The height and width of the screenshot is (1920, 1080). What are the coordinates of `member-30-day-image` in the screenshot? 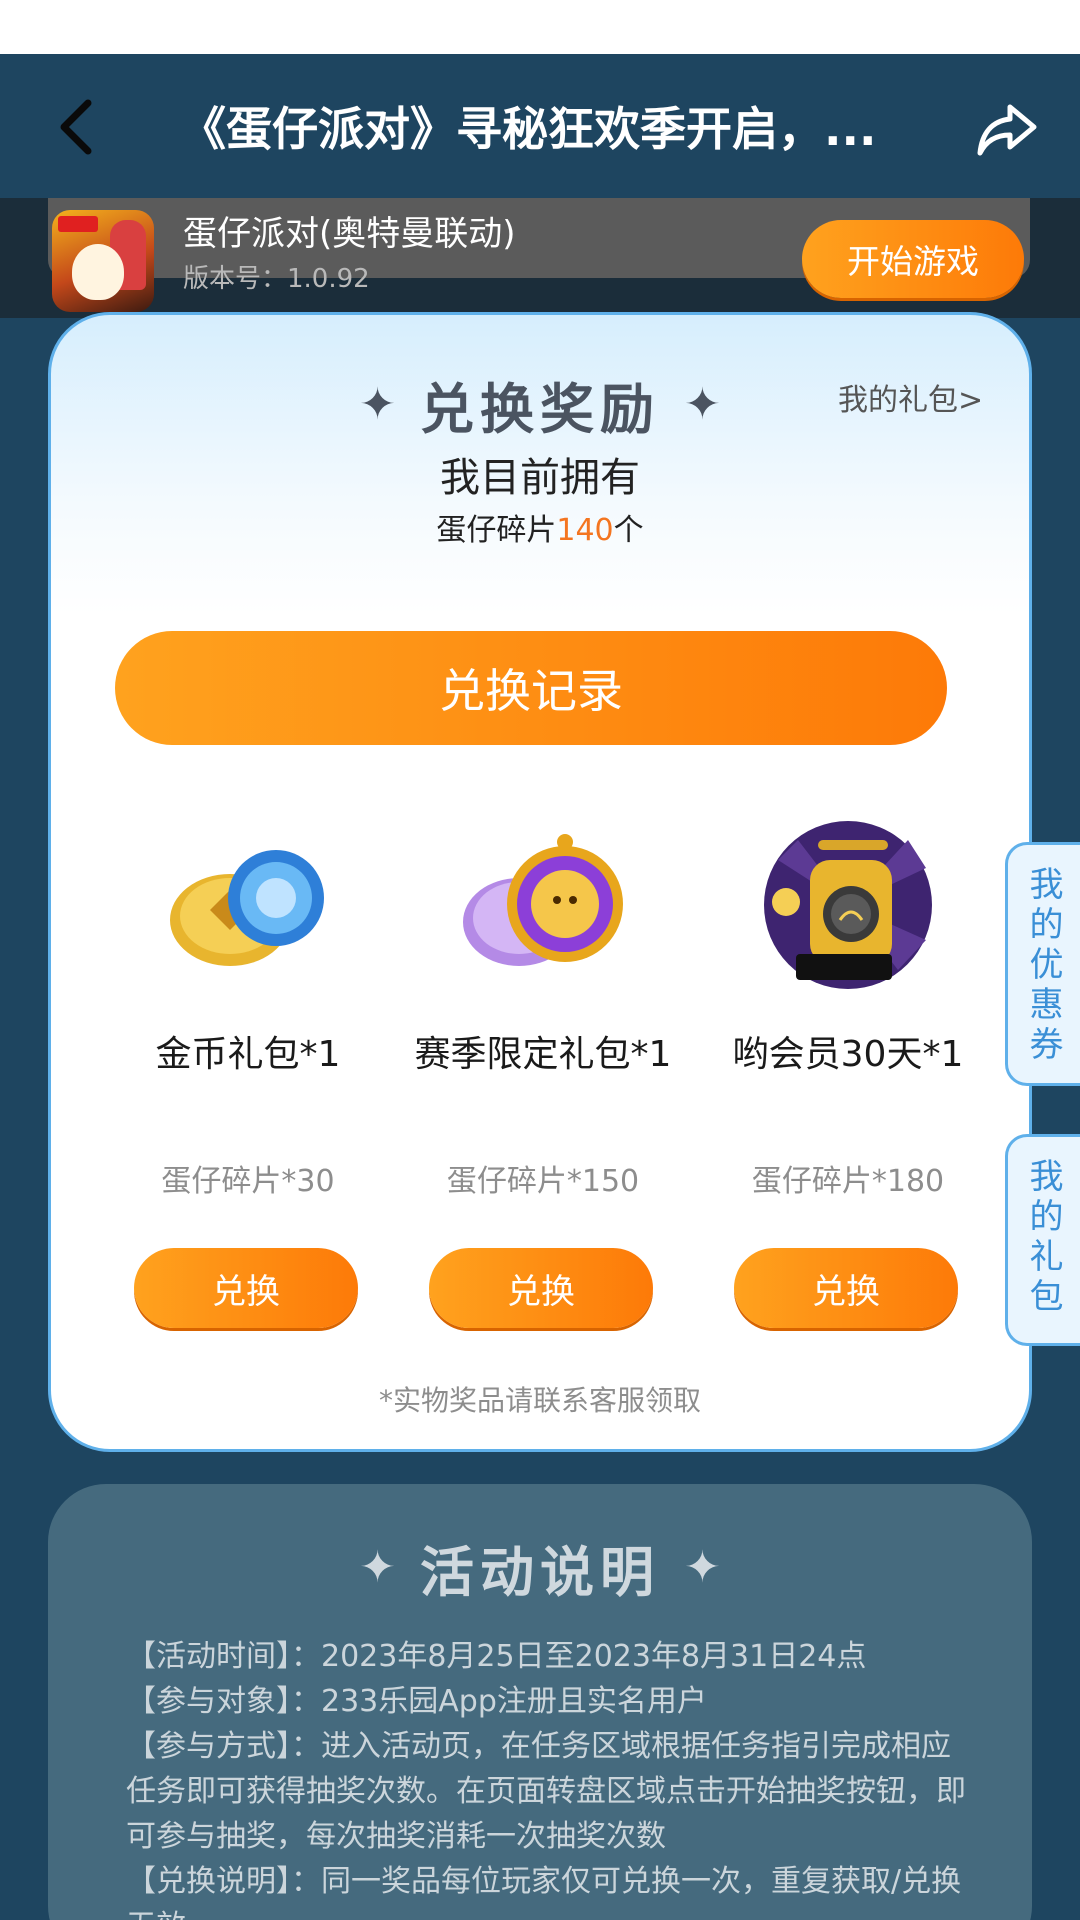 It's located at (848, 905).